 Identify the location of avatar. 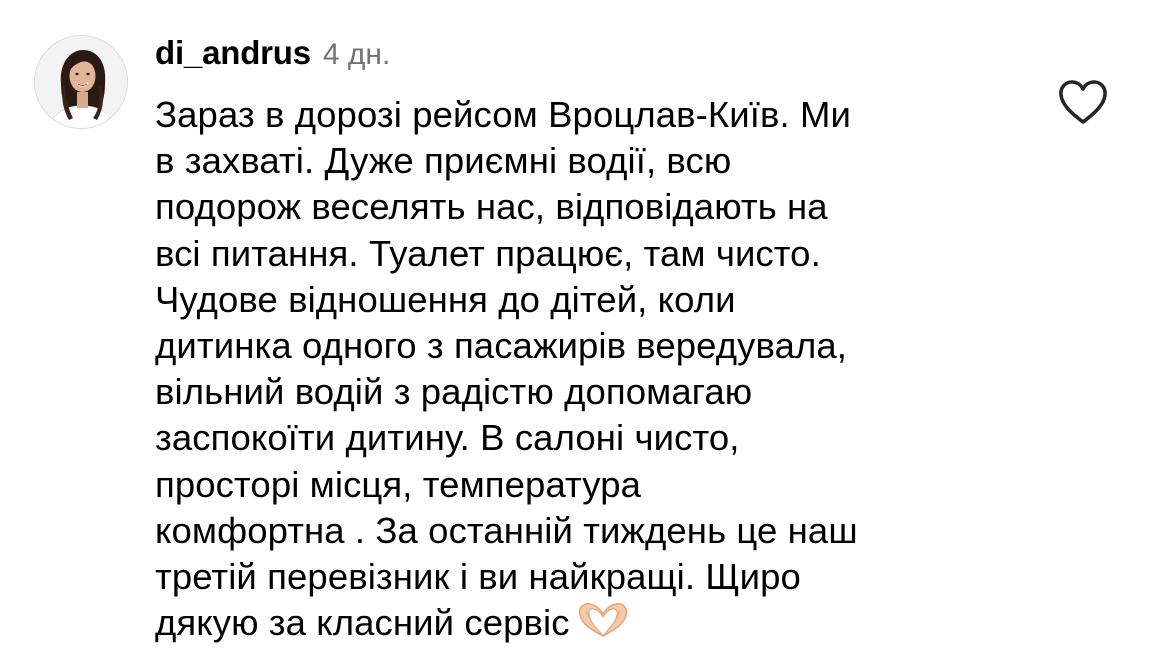
(81, 82).